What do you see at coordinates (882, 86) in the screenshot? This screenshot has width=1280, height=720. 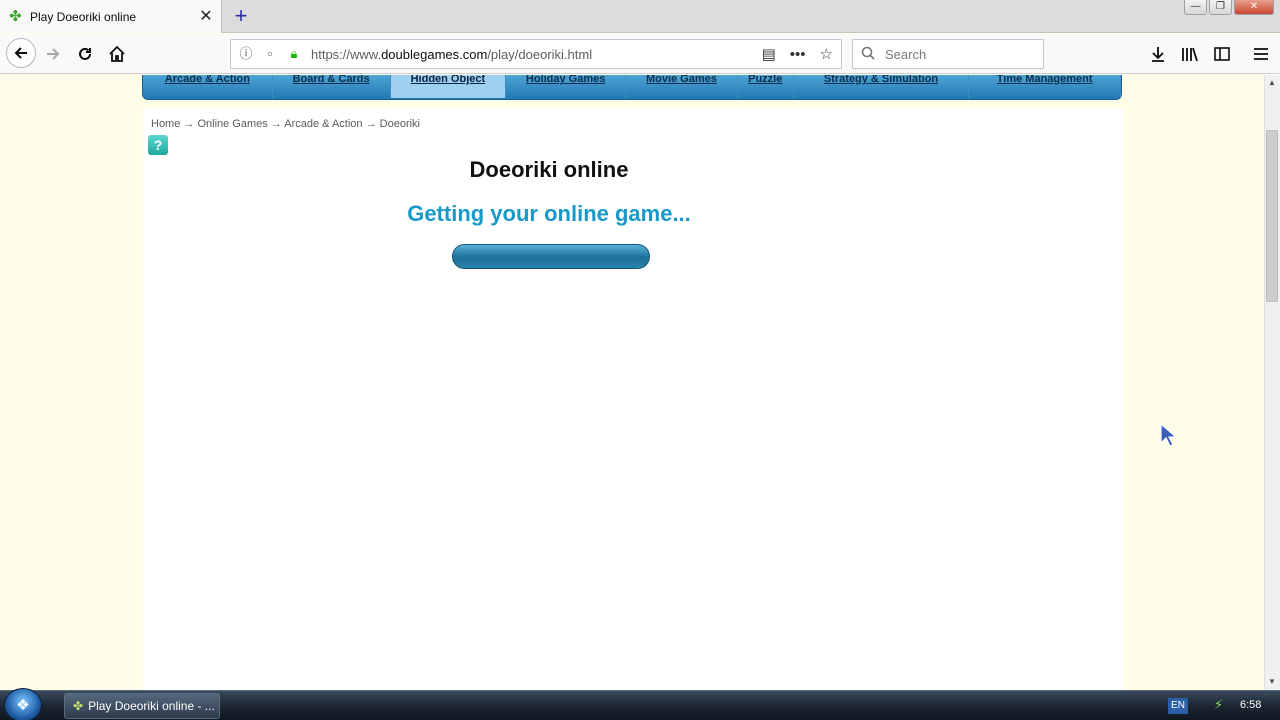 I see `nav-category-strategy-simulation: Strategy & Simulation` at bounding box center [882, 86].